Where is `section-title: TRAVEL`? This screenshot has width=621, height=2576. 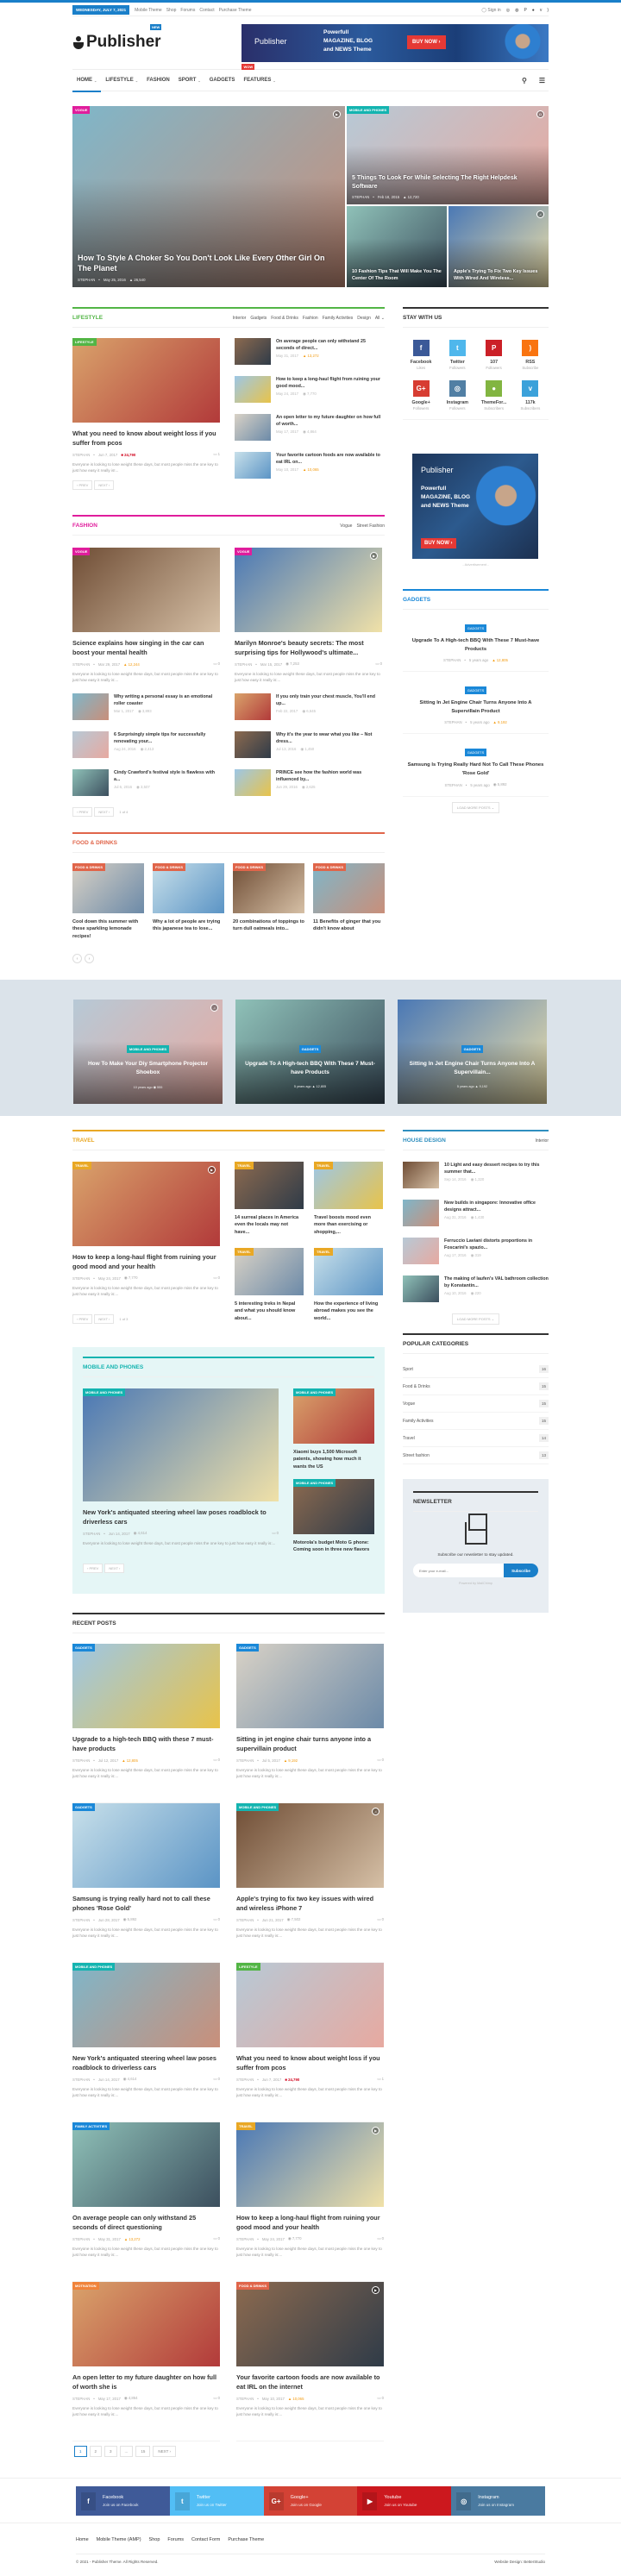
section-title: TRAVEL is located at coordinates (83, 1141).